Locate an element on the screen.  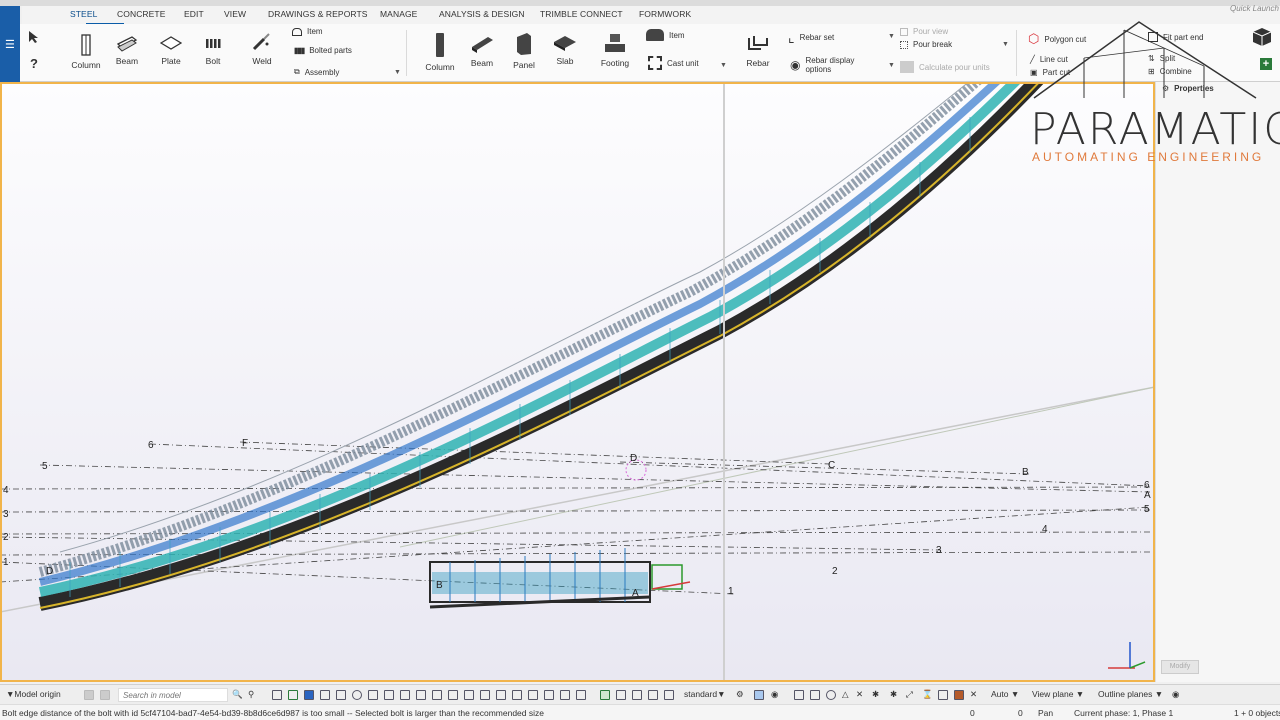
bolted-parts-button: ▮▮▮ Bolted parts is located at coordinates (323, 50).